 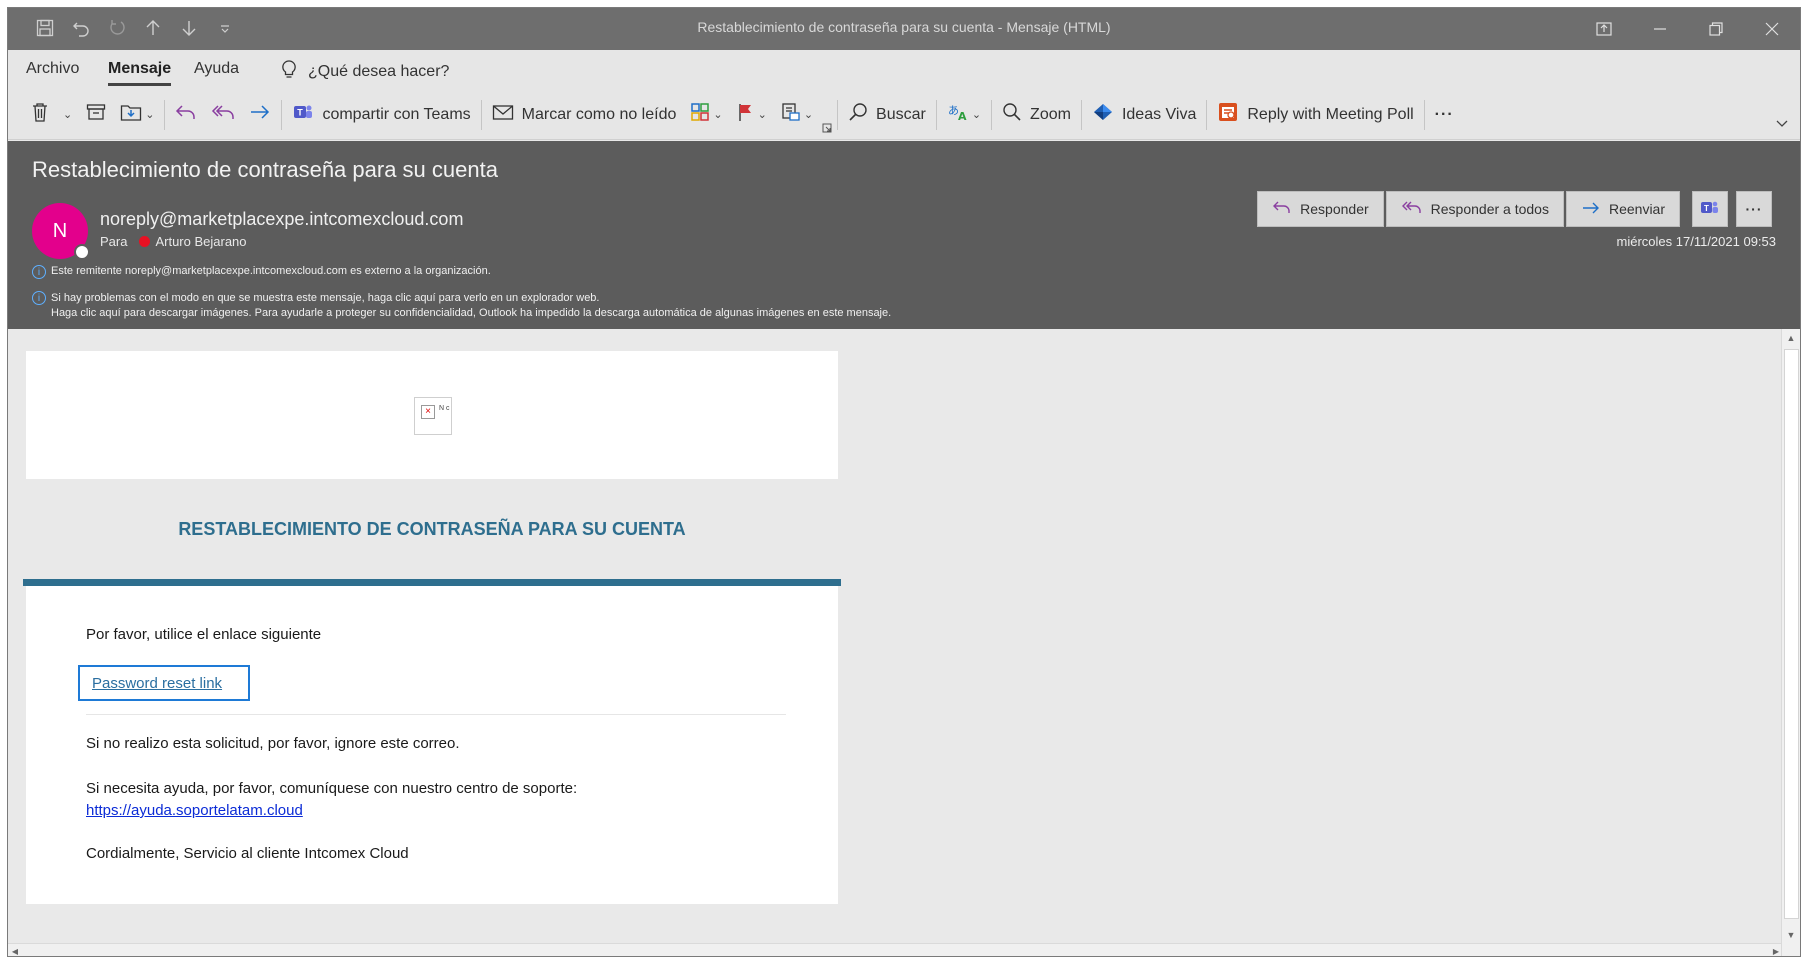 I want to click on lightbulb-icon, so click(x=289, y=71).